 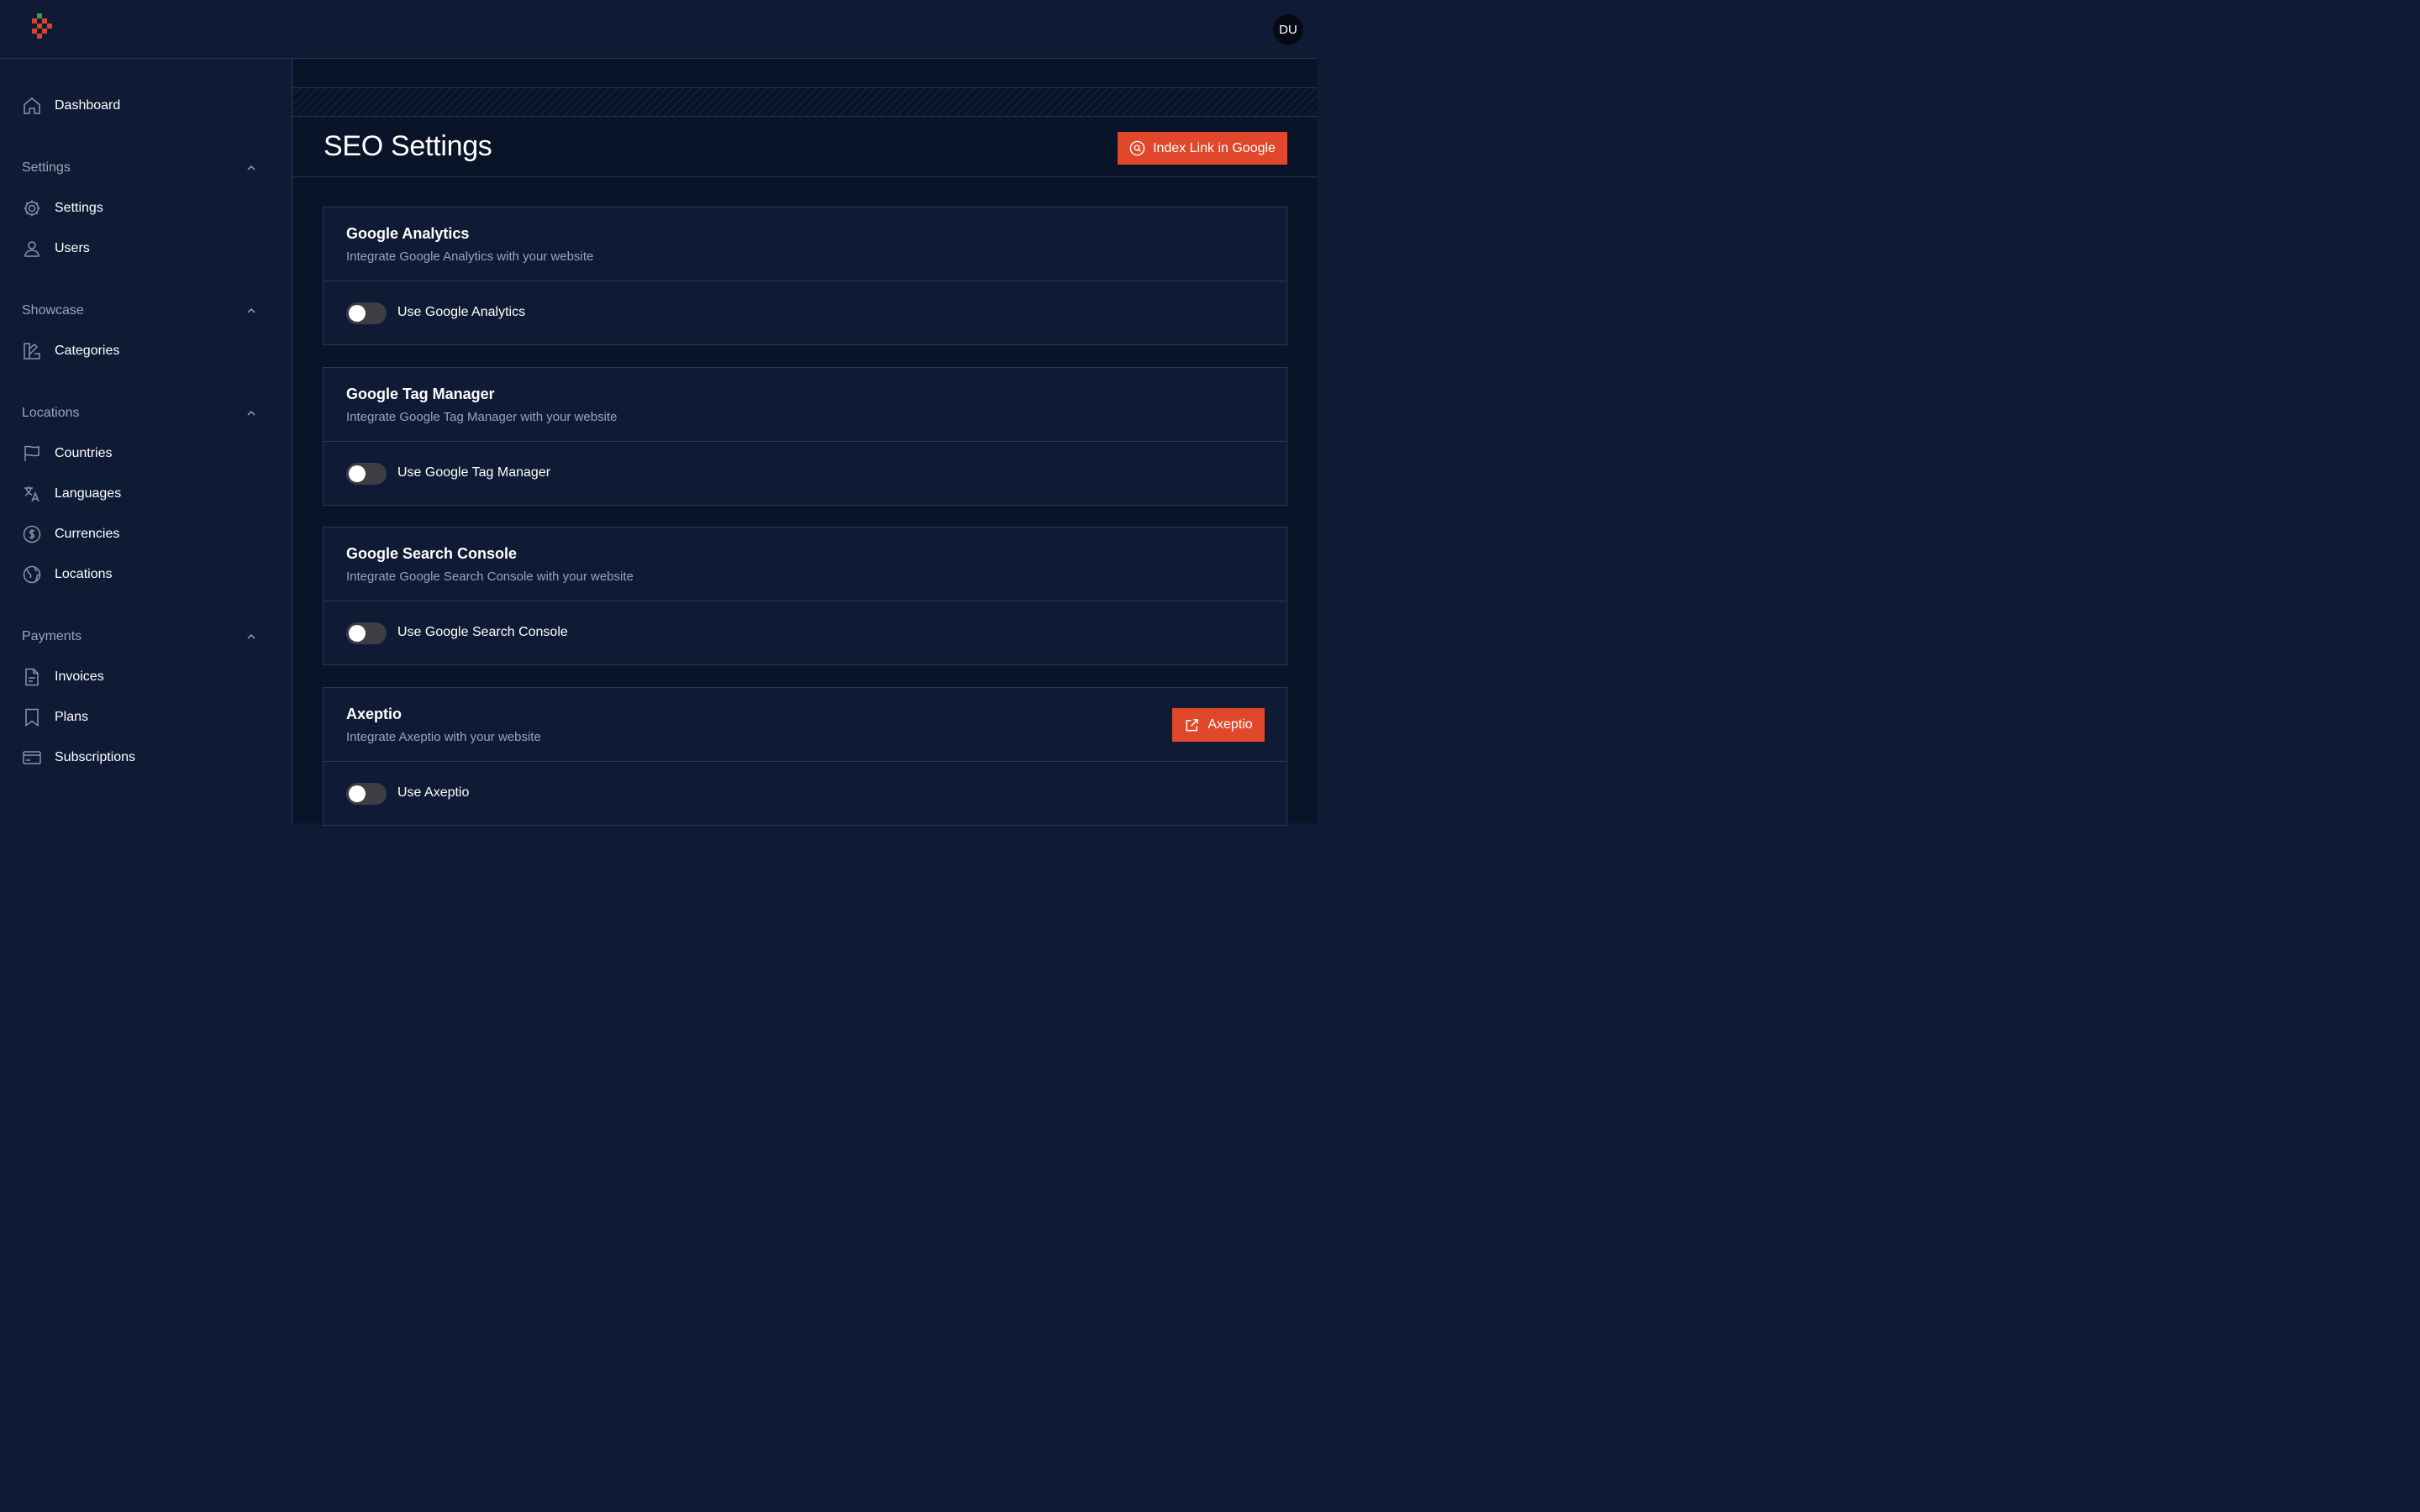 What do you see at coordinates (51, 413) in the screenshot?
I see `group-label: Locations` at bounding box center [51, 413].